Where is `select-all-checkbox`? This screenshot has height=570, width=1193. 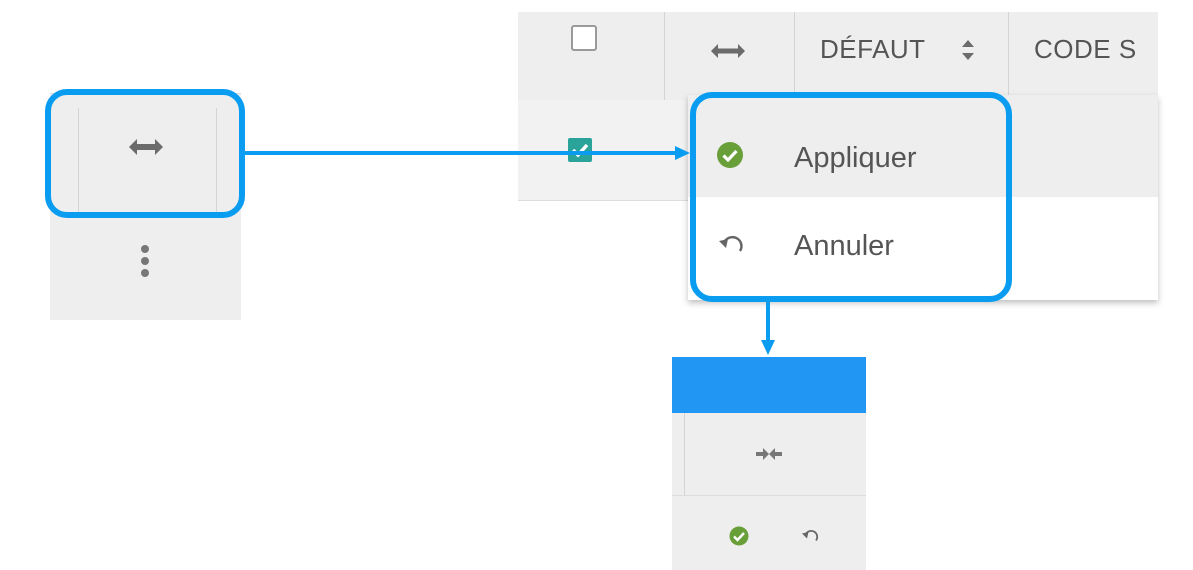 select-all-checkbox is located at coordinates (584, 38).